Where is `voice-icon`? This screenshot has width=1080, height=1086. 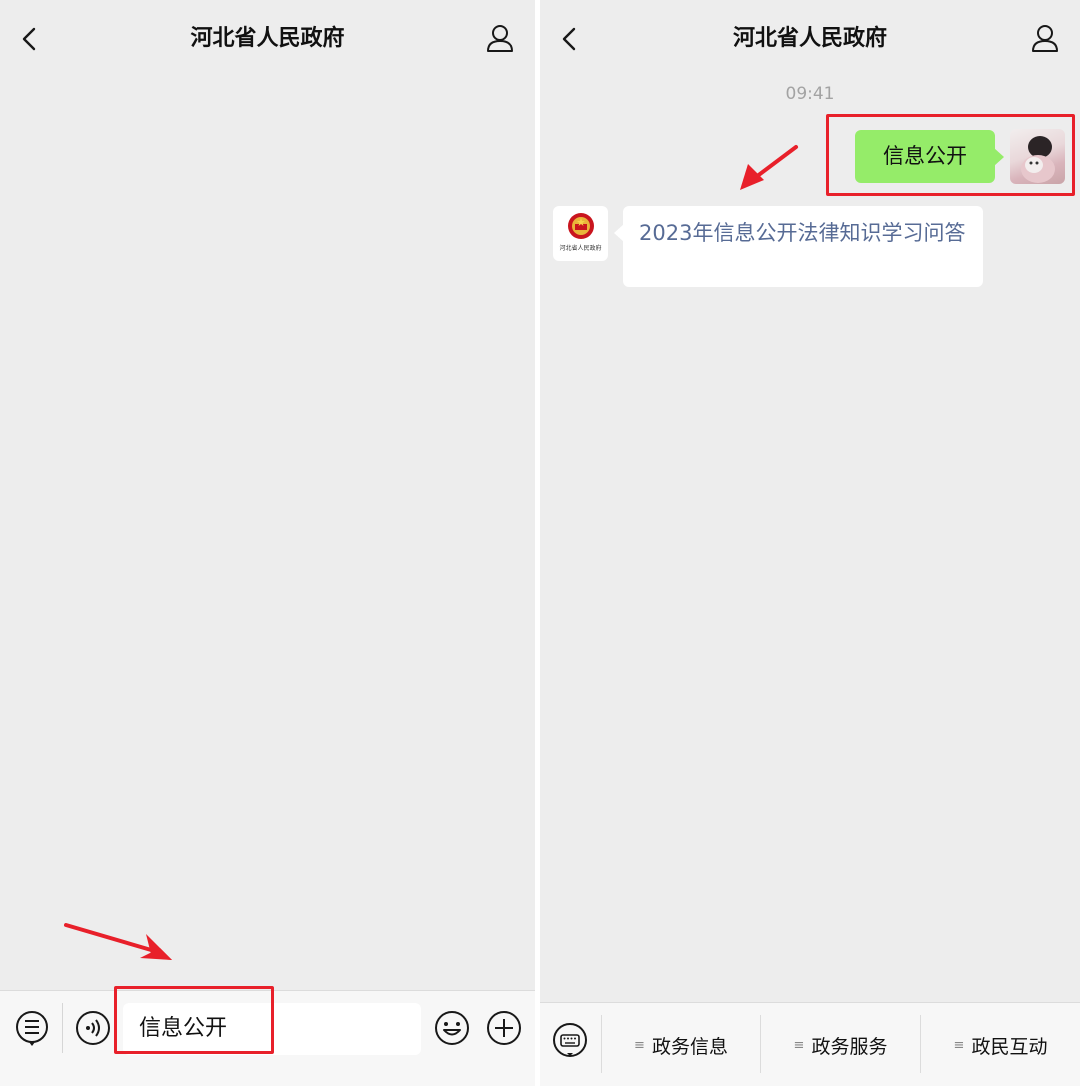 voice-icon is located at coordinates (93, 1028).